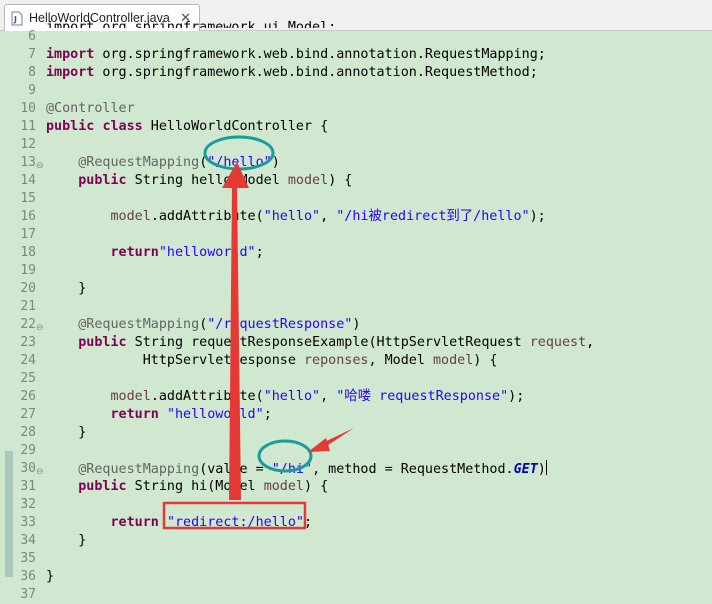 Image resolution: width=712 pixels, height=604 pixels. Describe the element at coordinates (356, 109) in the screenshot. I see `code-line: 10 @Controller` at that location.